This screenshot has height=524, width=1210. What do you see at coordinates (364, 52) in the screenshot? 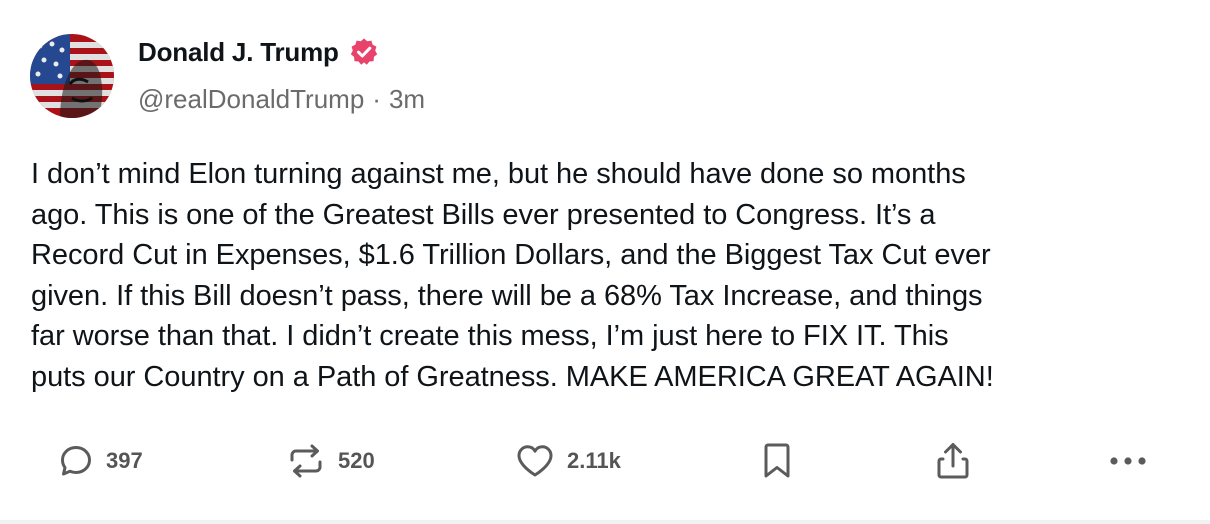
I see `verified-badge-icon` at bounding box center [364, 52].